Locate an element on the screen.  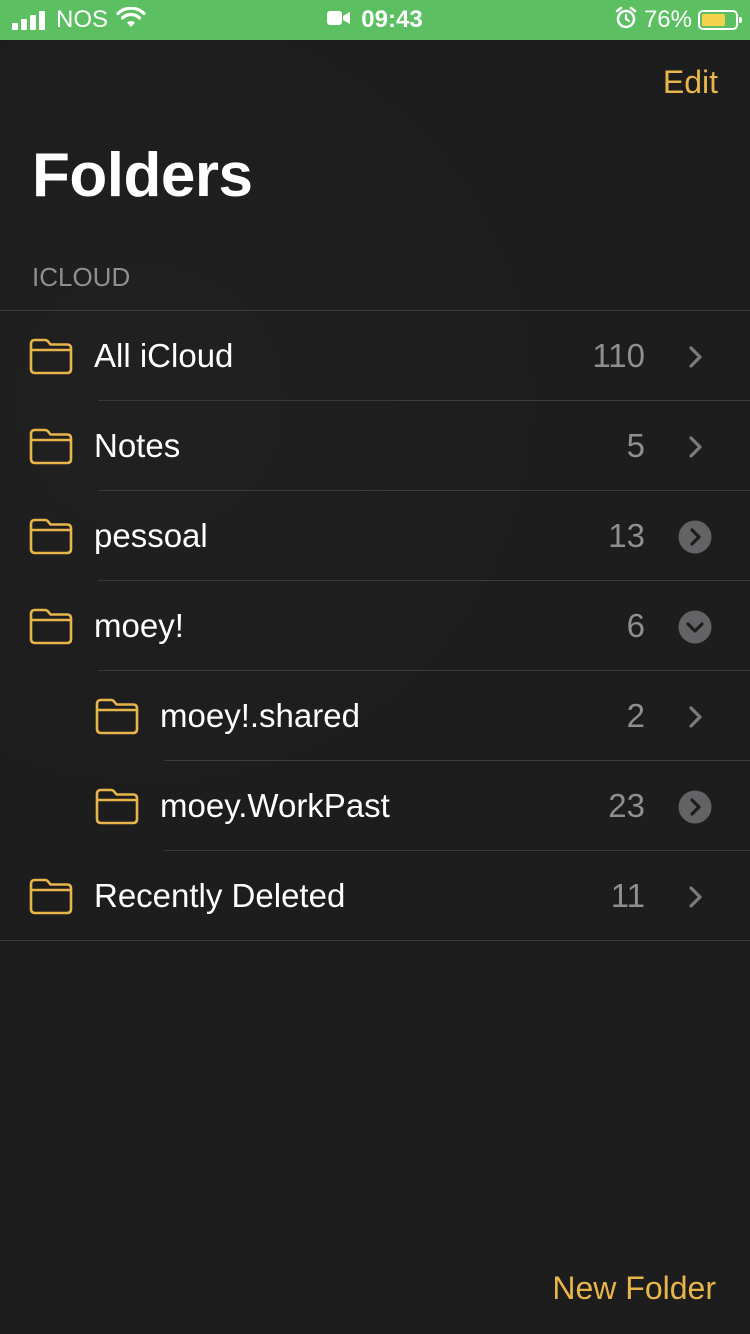
battery-percent: 76% is located at coordinates (667, 19).